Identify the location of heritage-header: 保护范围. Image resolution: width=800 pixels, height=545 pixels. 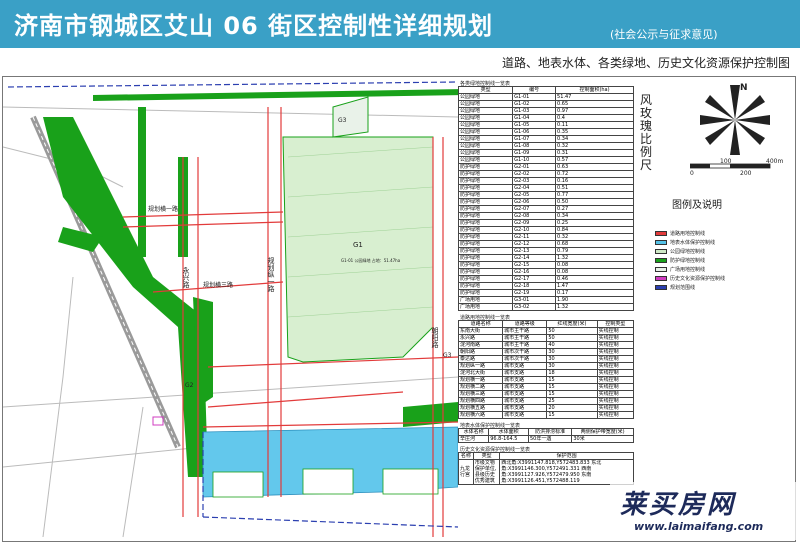
(566, 456).